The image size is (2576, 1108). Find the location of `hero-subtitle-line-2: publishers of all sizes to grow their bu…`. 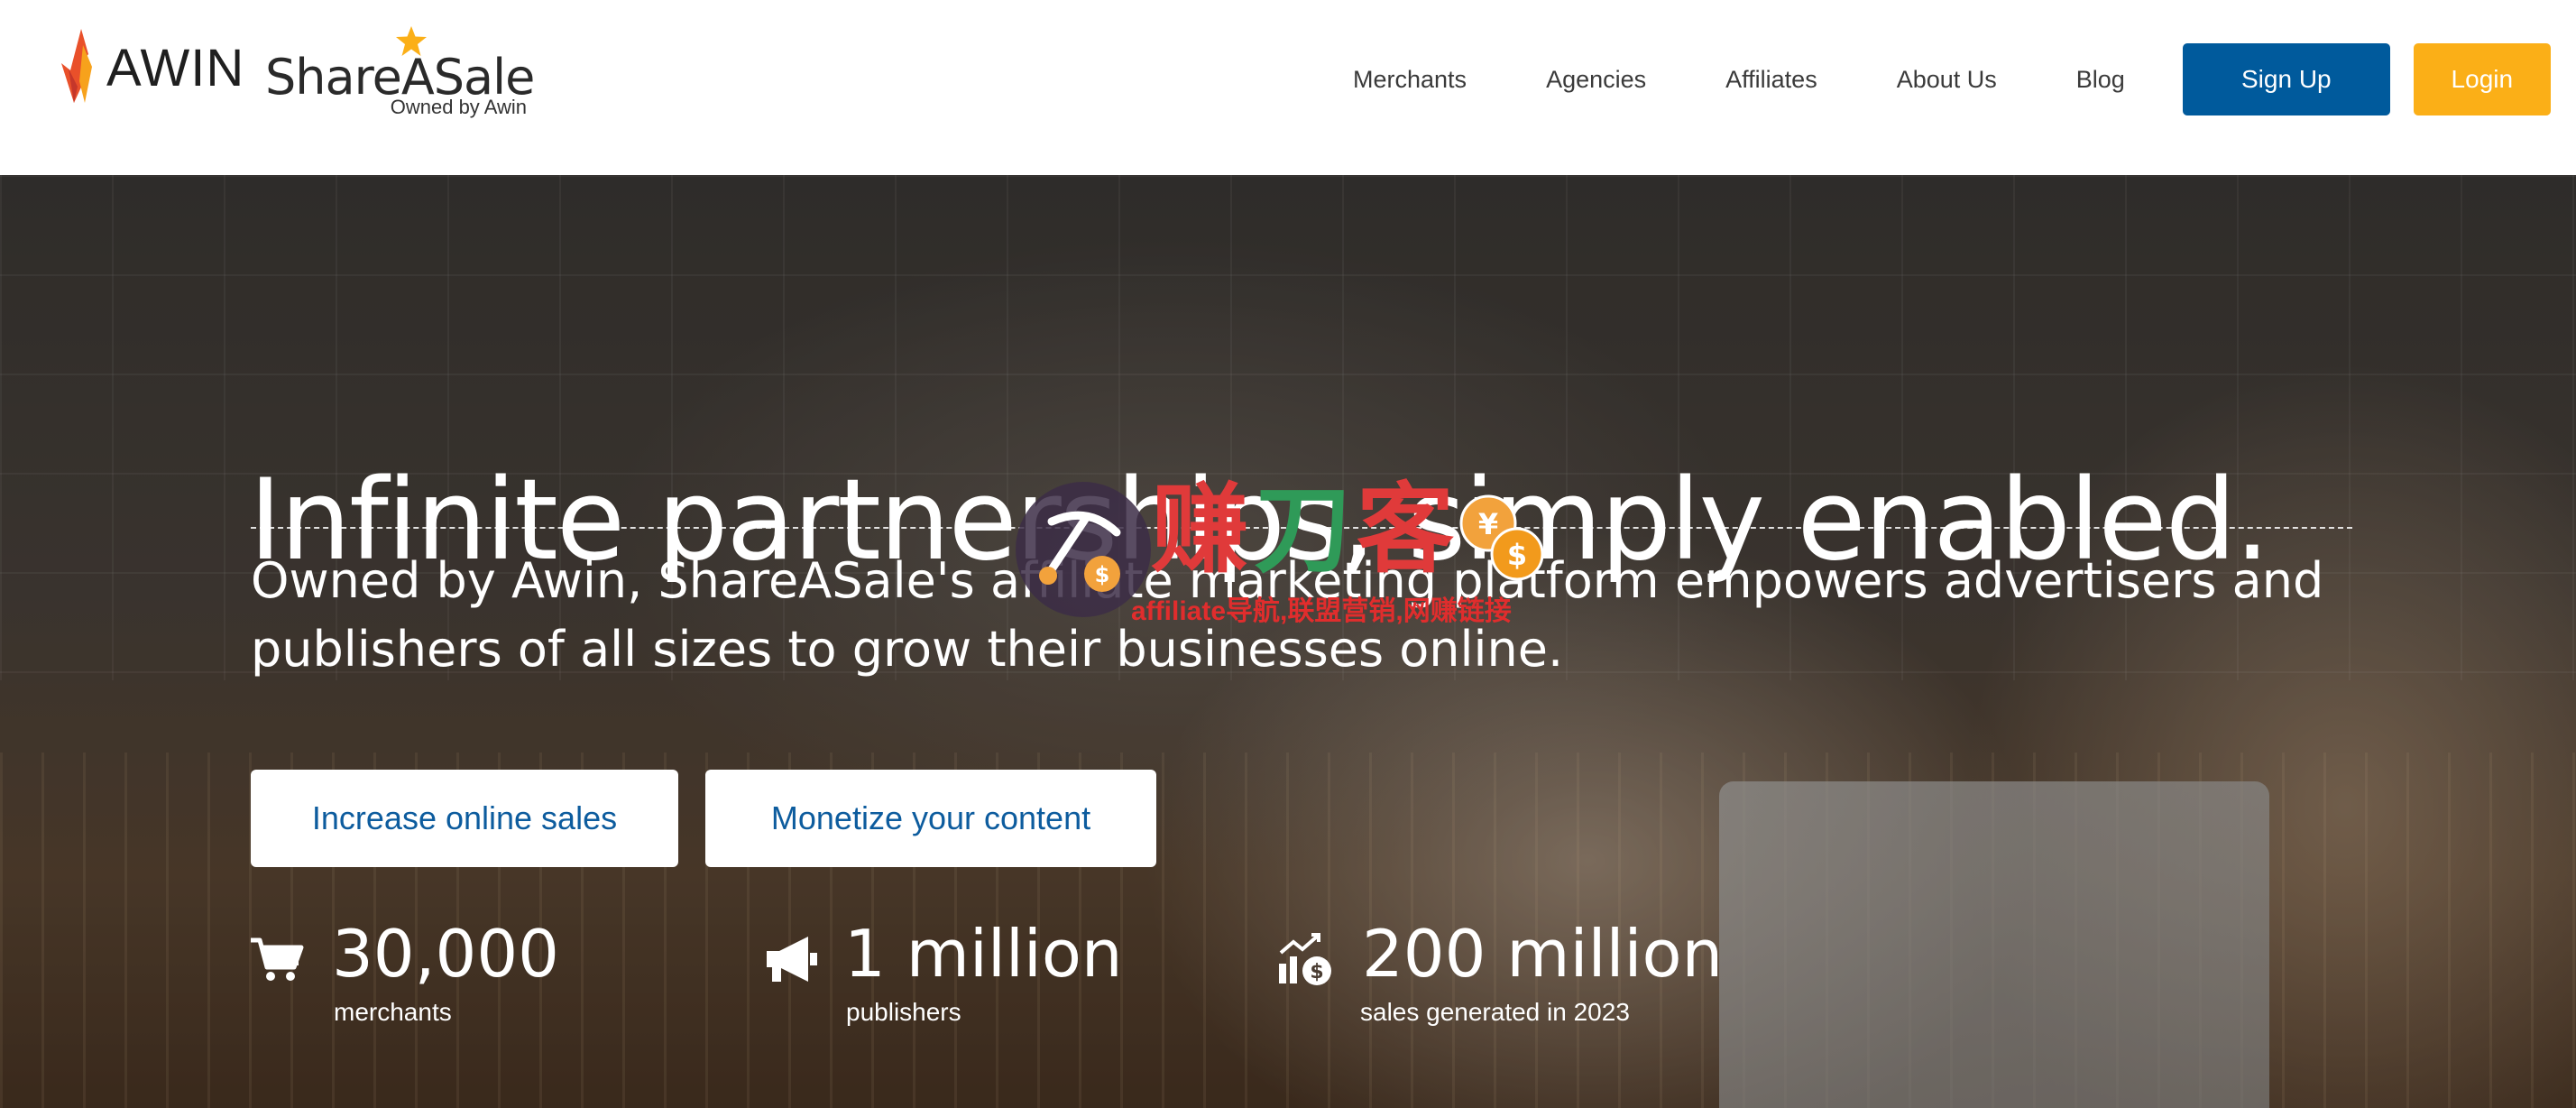

hero-subtitle-line-2: publishers of all sizes to grow their bu… is located at coordinates (907, 649).